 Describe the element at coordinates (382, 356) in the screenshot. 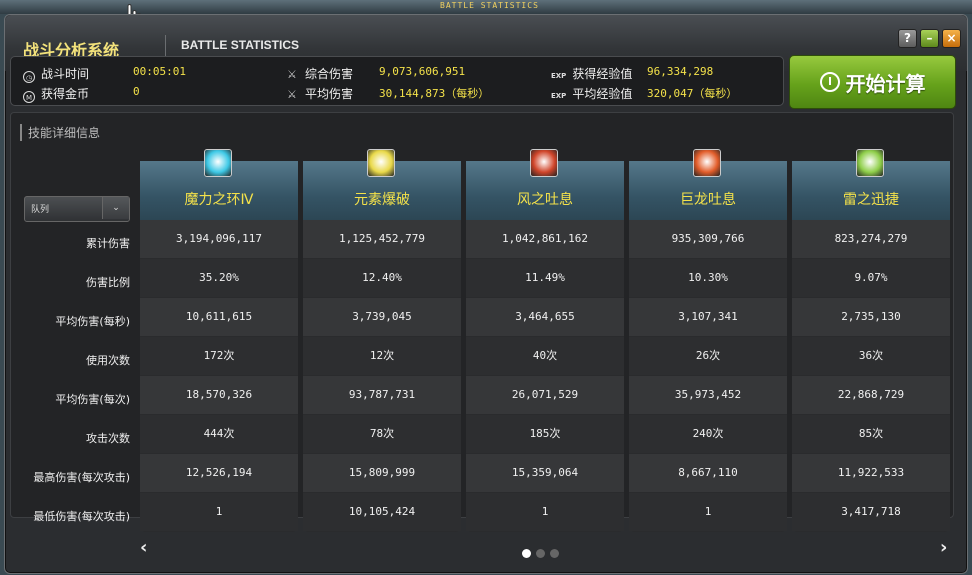

I see `stat-cell: 12次` at that location.